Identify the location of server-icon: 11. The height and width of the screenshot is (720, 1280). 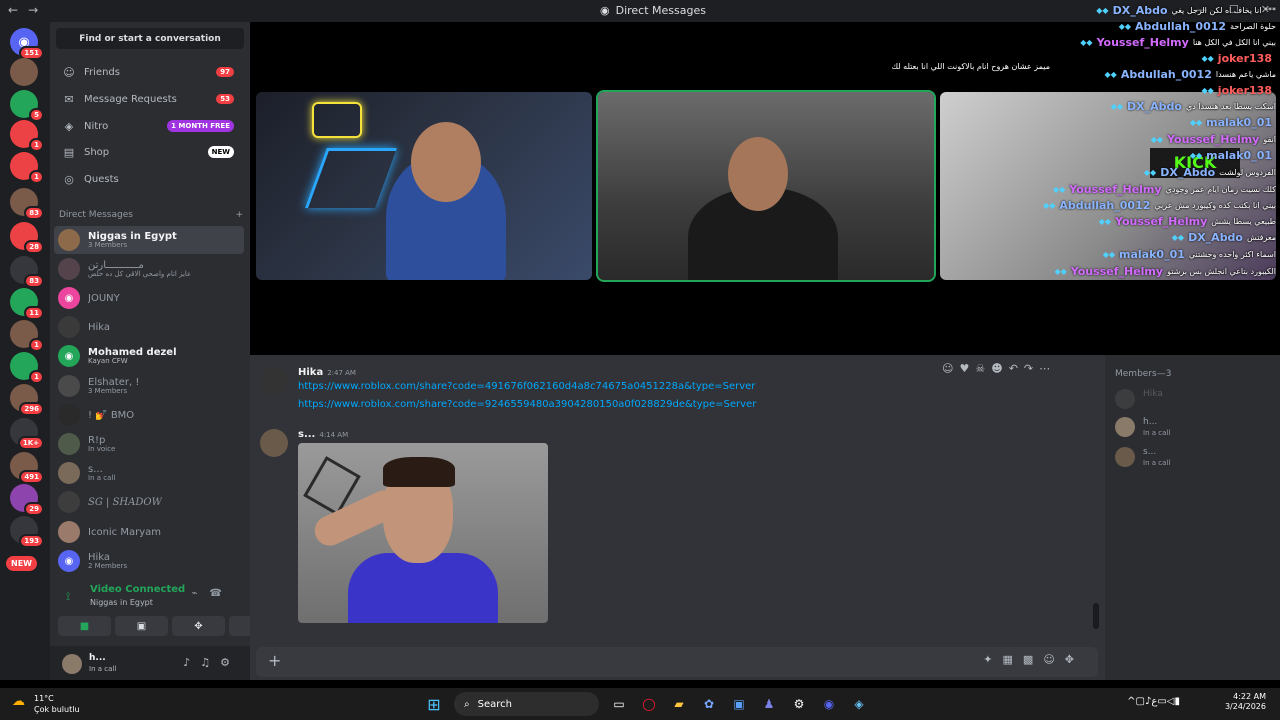
(27, 304).